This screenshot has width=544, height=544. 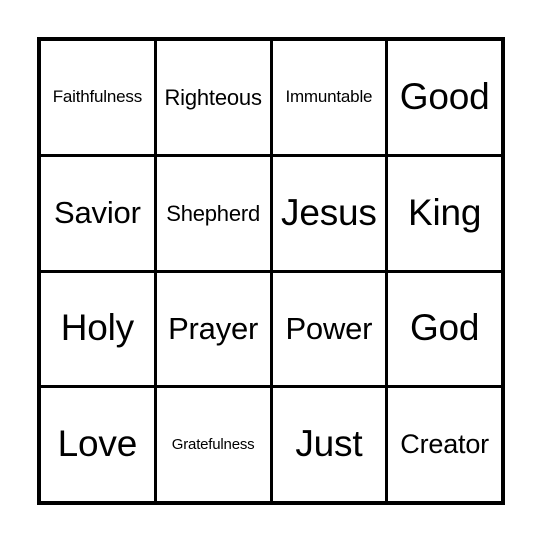 I want to click on bingo-cell-label: Immuntable, so click(x=329, y=97).